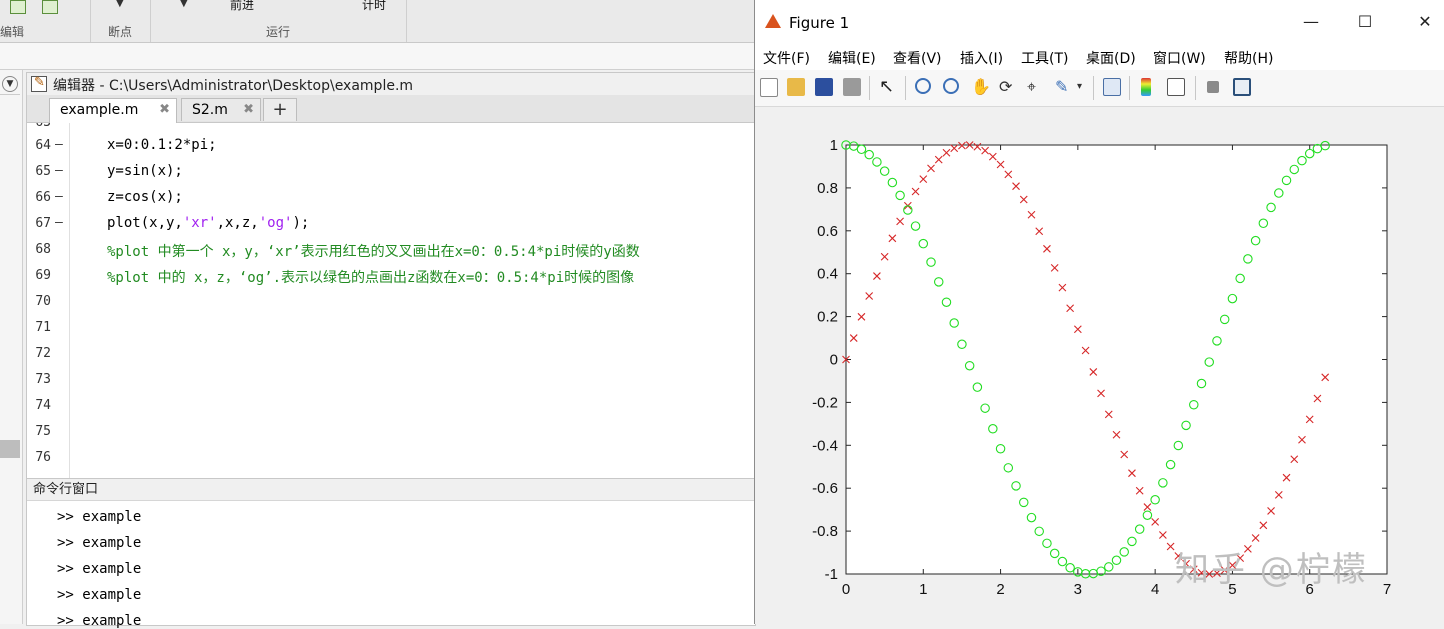 The height and width of the screenshot is (629, 1444). I want to click on y-tick-label: -1, so click(831, 574).